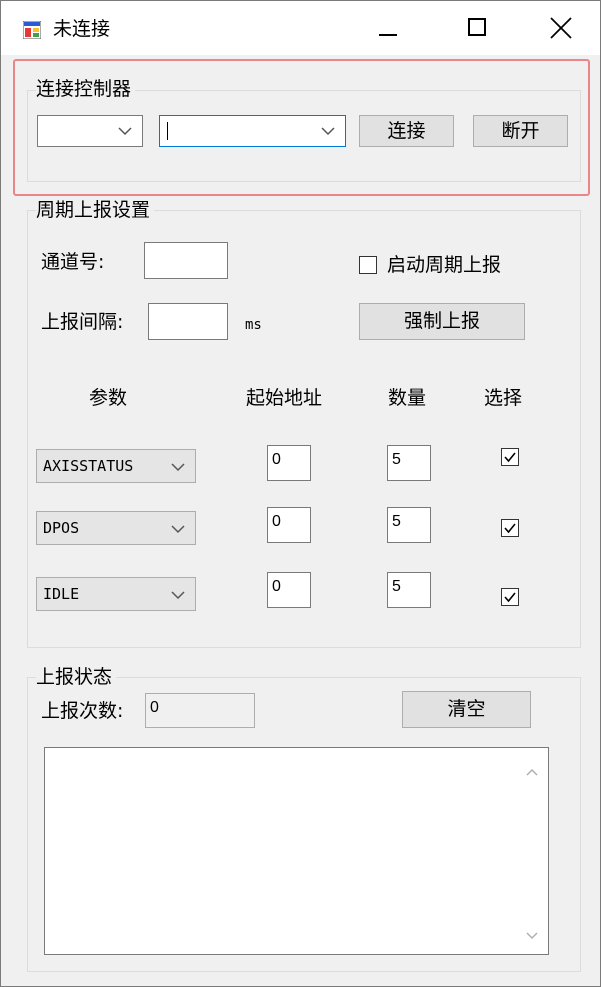 The image size is (601, 987). I want to click on window-title: 未连接, so click(82, 29).